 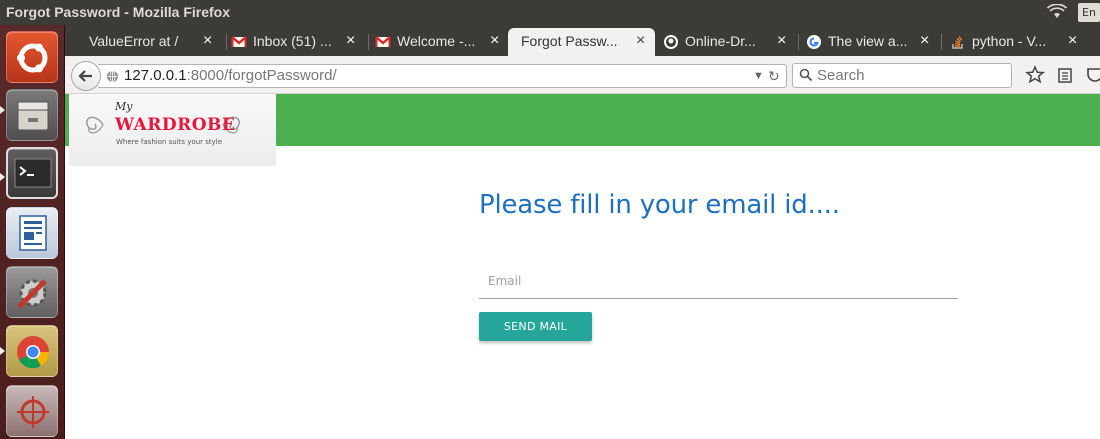 I want to click on chrome-icon, so click(x=32, y=351).